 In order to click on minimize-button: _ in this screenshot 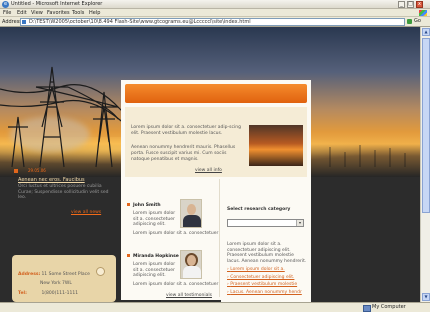, I will do `click(401, 4)`.